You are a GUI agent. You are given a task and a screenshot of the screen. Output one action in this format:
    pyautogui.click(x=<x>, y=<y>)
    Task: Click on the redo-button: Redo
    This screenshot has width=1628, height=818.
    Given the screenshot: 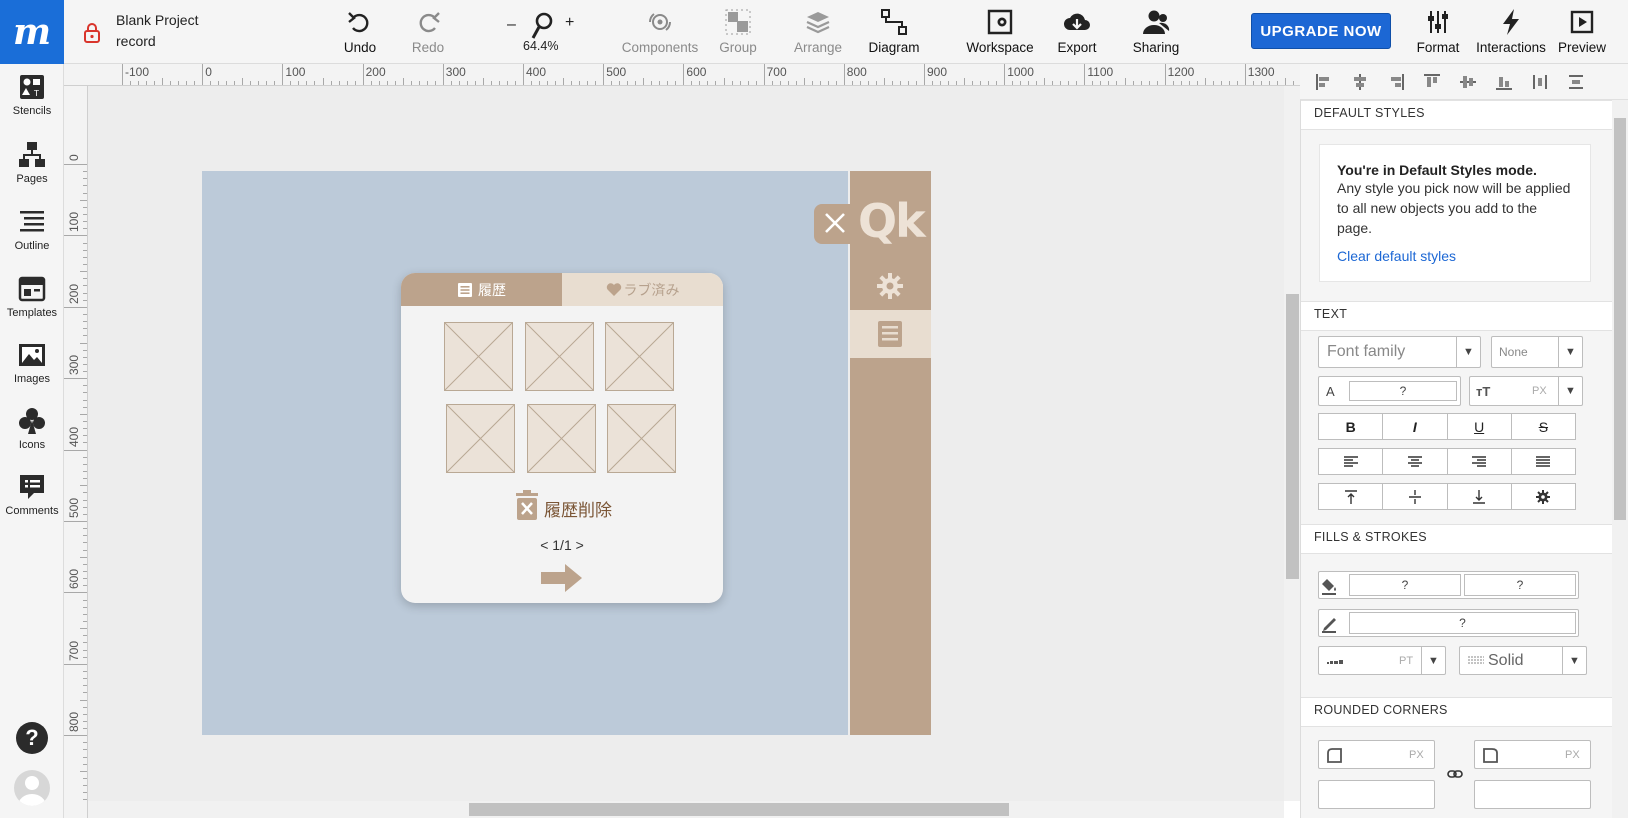 What is the action you would take?
    pyautogui.click(x=428, y=32)
    